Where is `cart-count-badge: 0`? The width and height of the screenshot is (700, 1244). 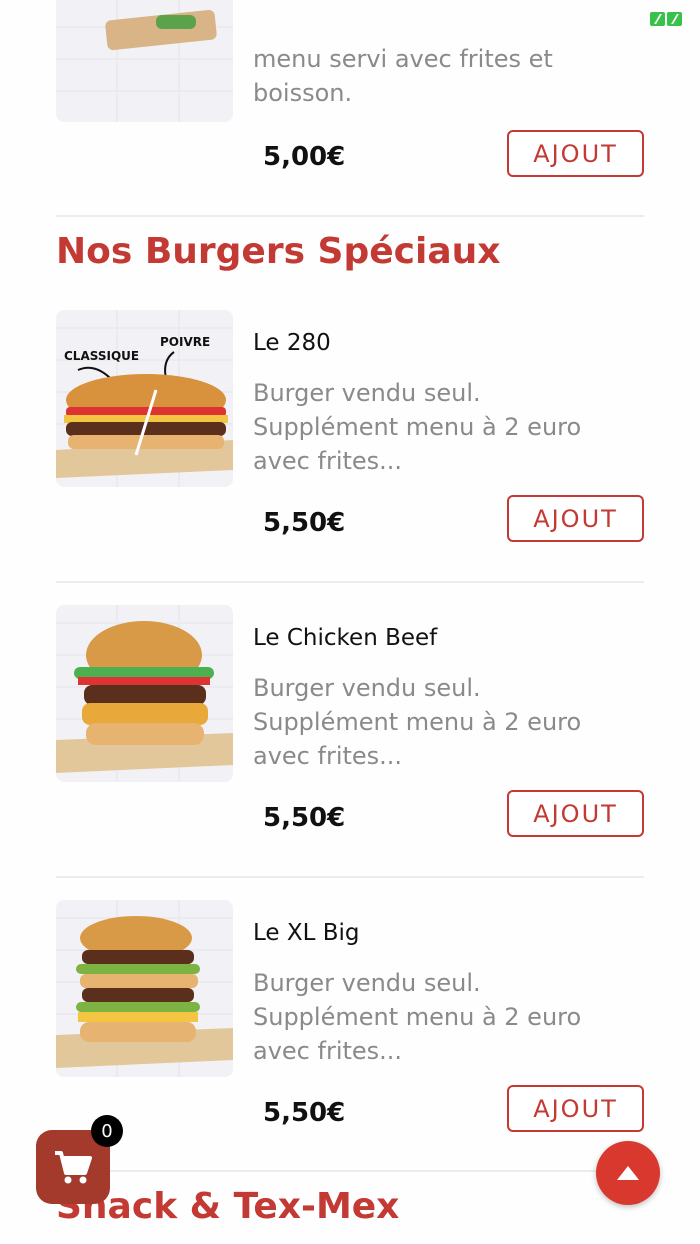
cart-count-badge: 0 is located at coordinates (107, 1131).